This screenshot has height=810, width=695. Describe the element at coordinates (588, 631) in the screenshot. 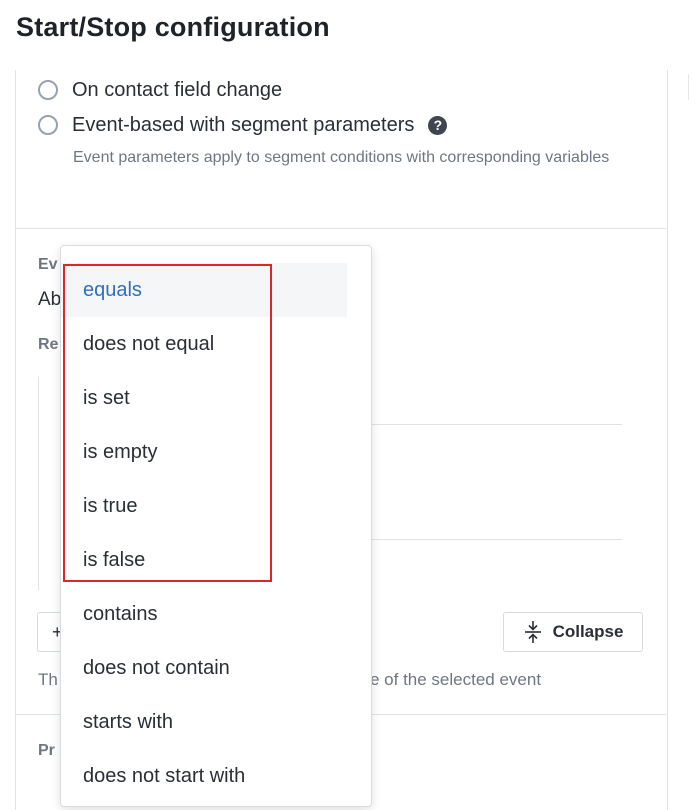

I see `collapse-label: Collapse` at that location.